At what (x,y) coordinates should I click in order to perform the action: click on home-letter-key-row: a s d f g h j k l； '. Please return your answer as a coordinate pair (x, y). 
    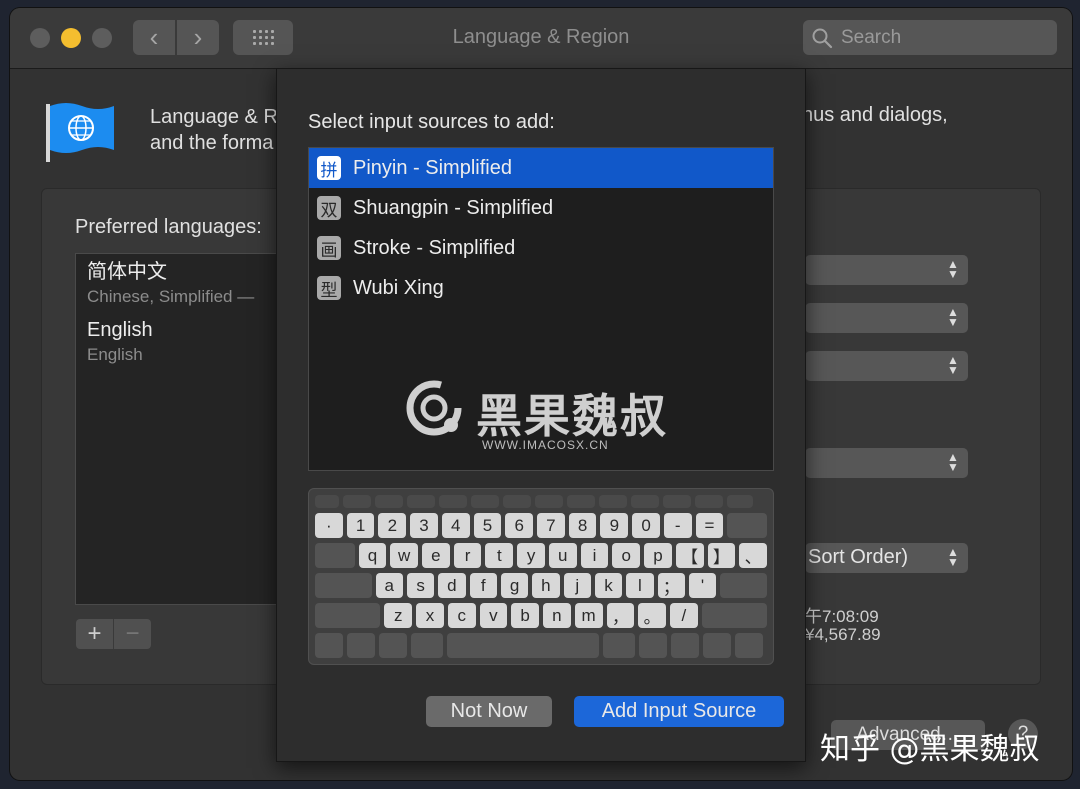
    Looking at the image, I should click on (541, 585).